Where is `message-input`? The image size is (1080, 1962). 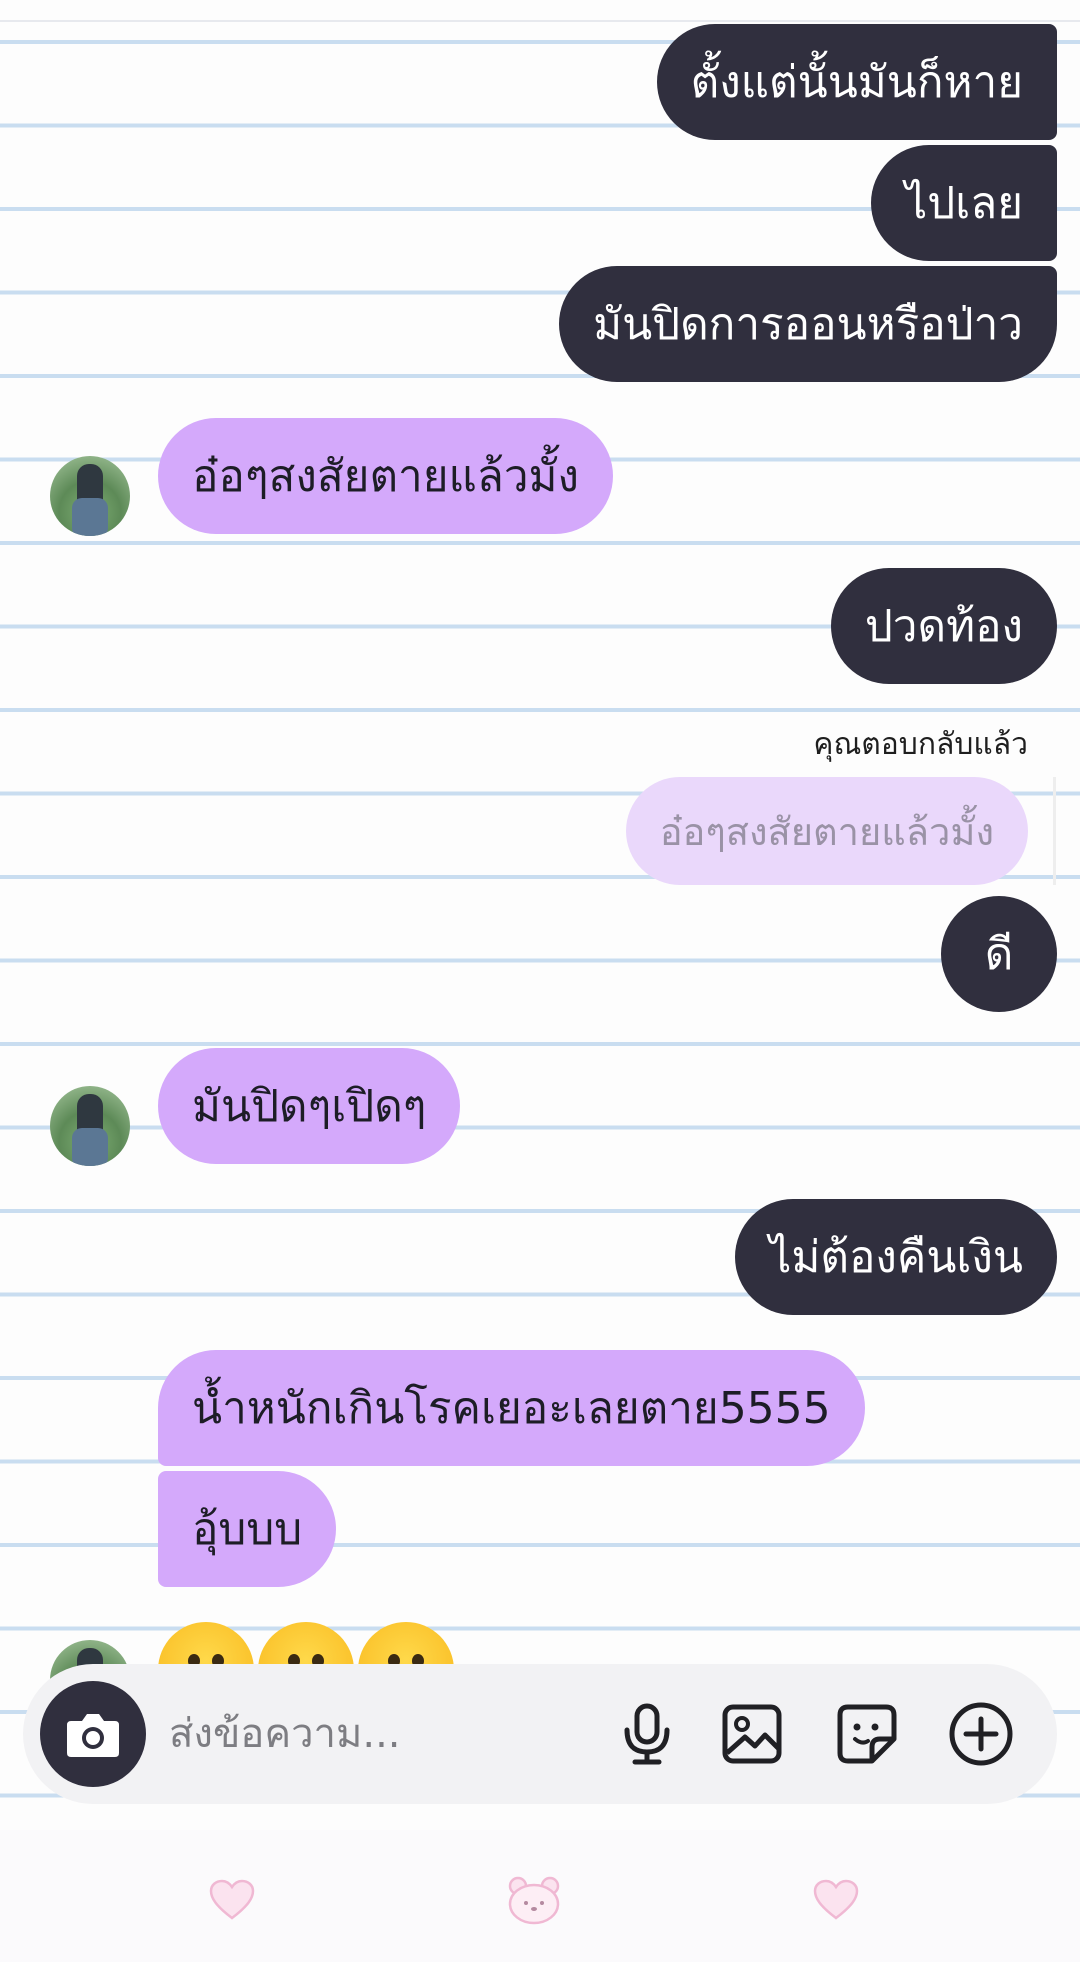
message-input is located at coordinates (389, 1734).